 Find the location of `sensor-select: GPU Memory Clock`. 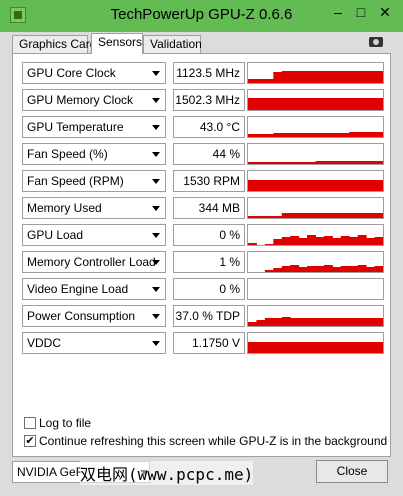

sensor-select: GPU Memory Clock is located at coordinates (94, 100).